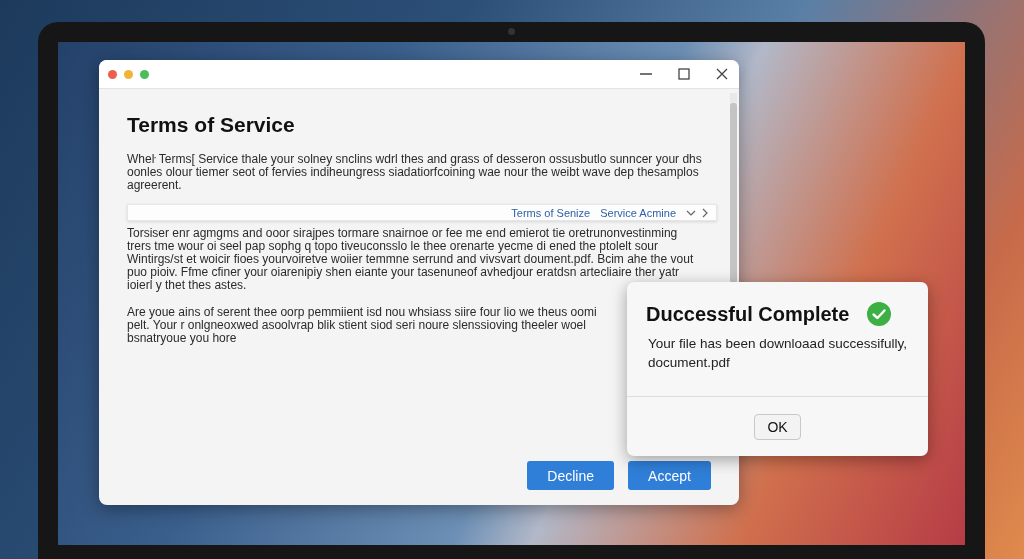 The width and height of the screenshot is (1024, 559). I want to click on close-dot-icon, so click(112, 74).